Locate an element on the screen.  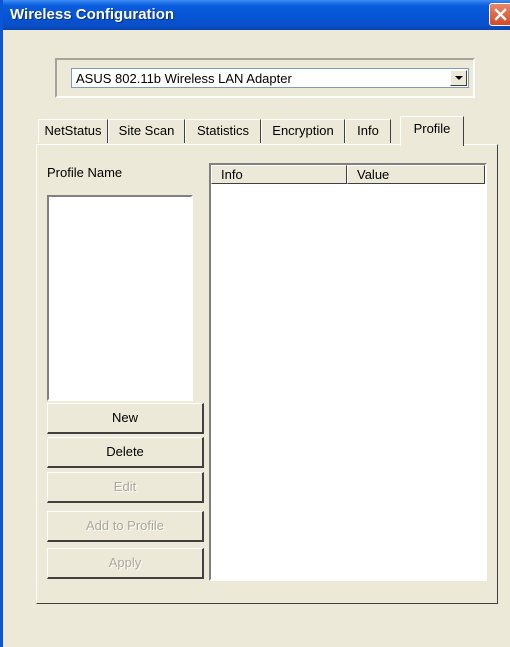
close-icon is located at coordinates (500, 14).